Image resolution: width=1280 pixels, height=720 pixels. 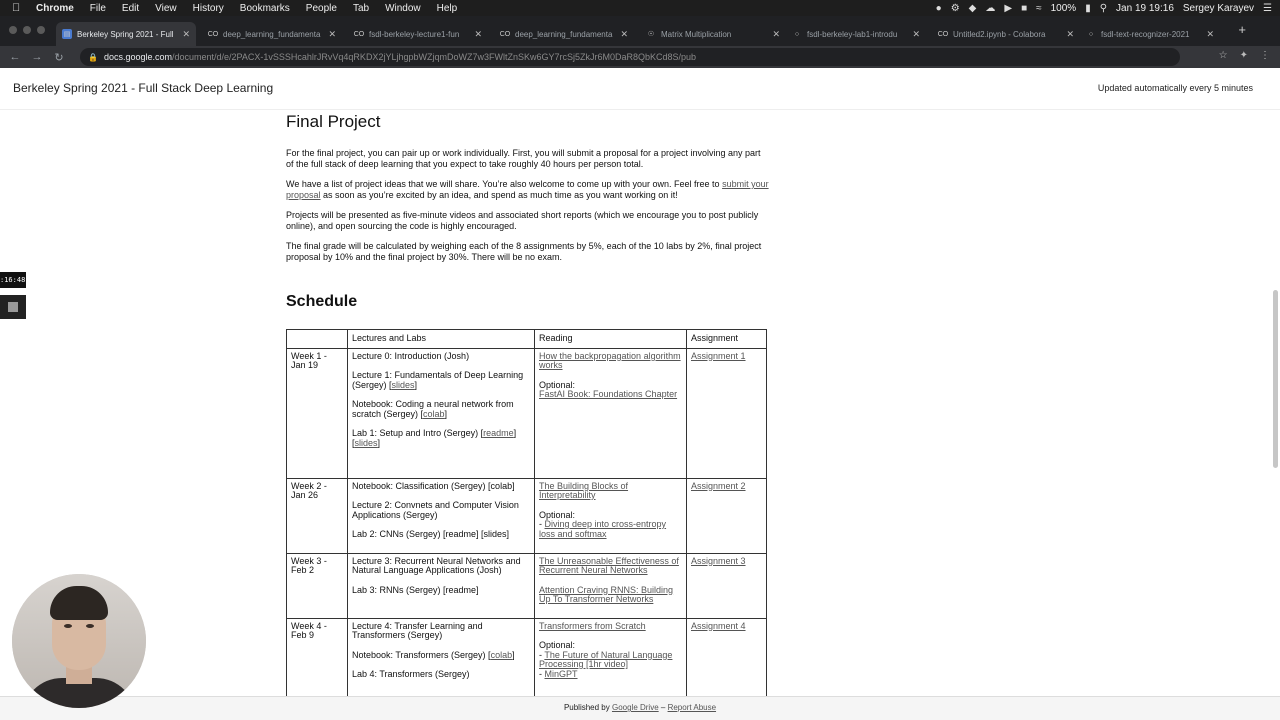 I want to click on menu-people: People, so click(x=321, y=8).